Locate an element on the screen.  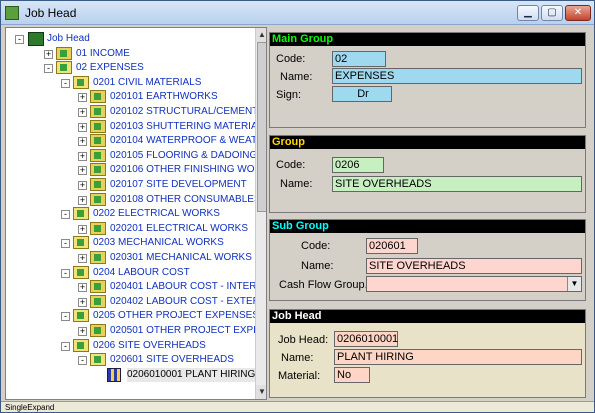
tree-node: +020106 OTHER FINISHING WORKS is located at coordinates (136, 170).